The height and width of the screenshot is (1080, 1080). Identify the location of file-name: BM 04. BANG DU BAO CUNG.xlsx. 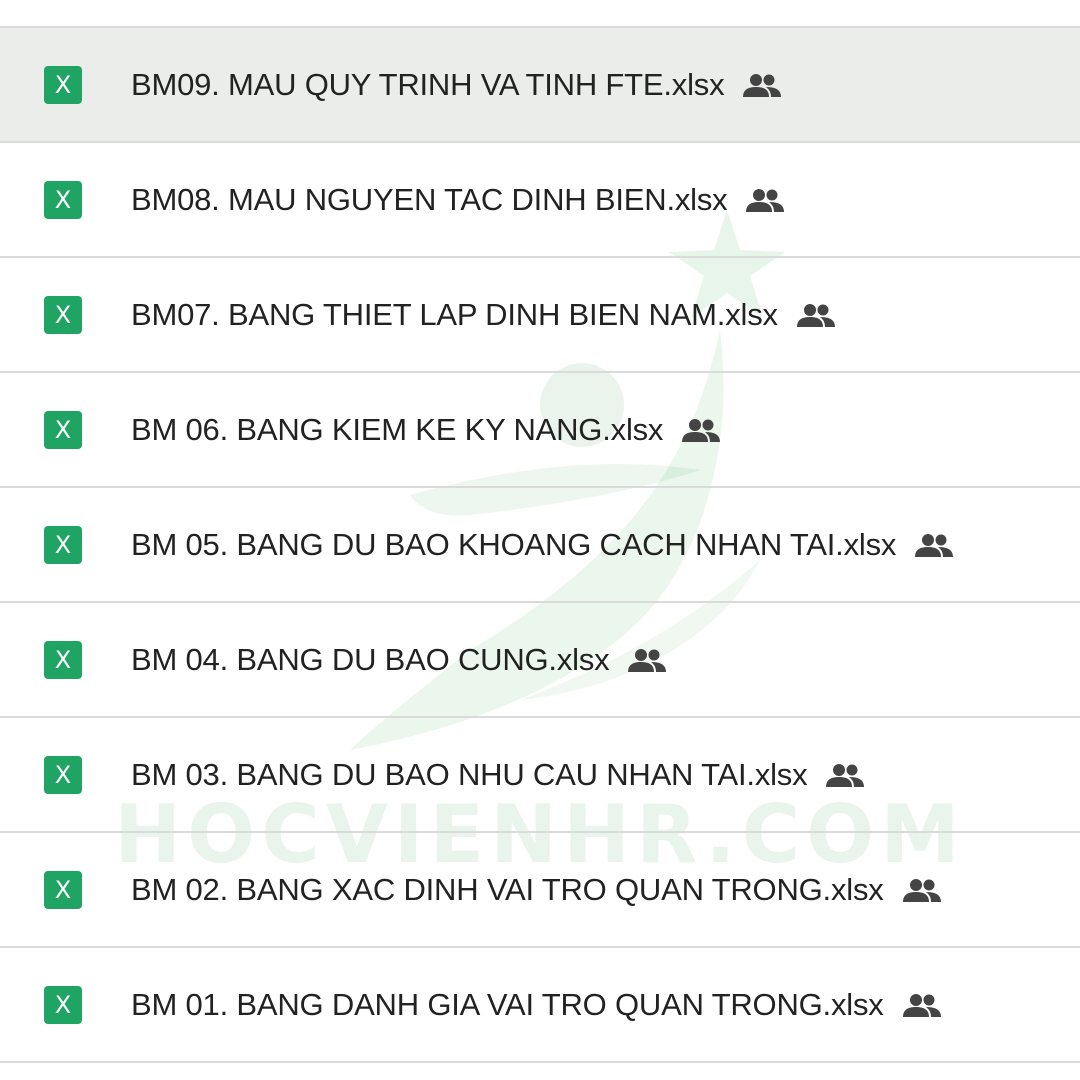
(399, 659).